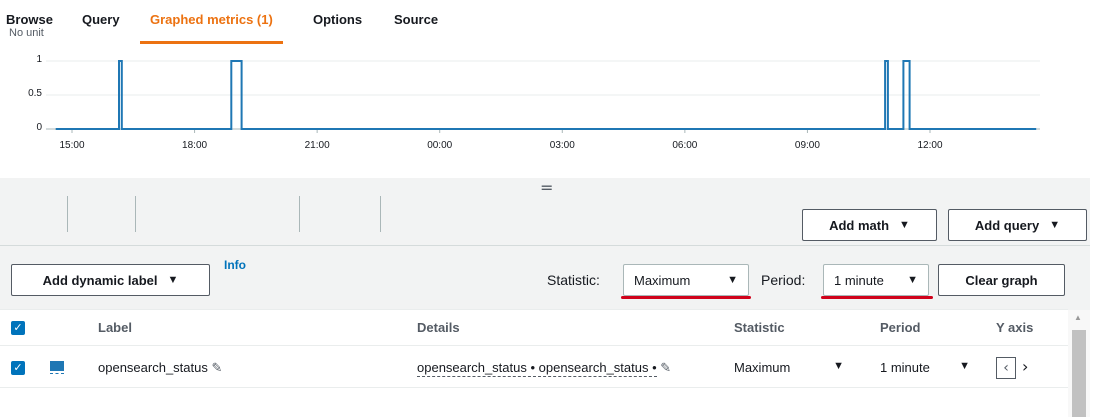 This screenshot has height=417, width=1099. Describe the element at coordinates (905, 367) in the screenshot. I see `row-period-value: 1 minute` at that location.